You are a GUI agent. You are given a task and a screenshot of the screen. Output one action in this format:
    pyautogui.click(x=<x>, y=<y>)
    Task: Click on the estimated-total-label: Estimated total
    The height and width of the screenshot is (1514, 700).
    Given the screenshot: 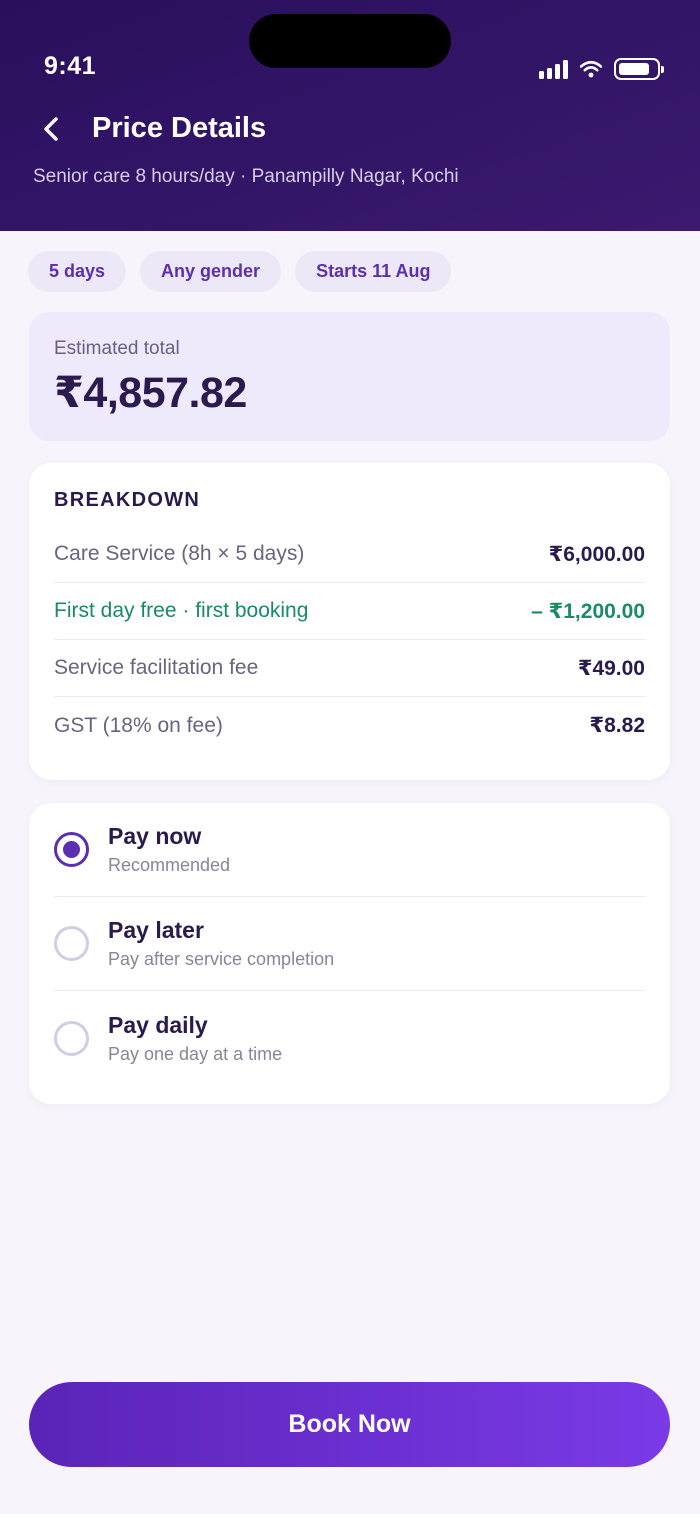 What is the action you would take?
    pyautogui.click(x=117, y=348)
    